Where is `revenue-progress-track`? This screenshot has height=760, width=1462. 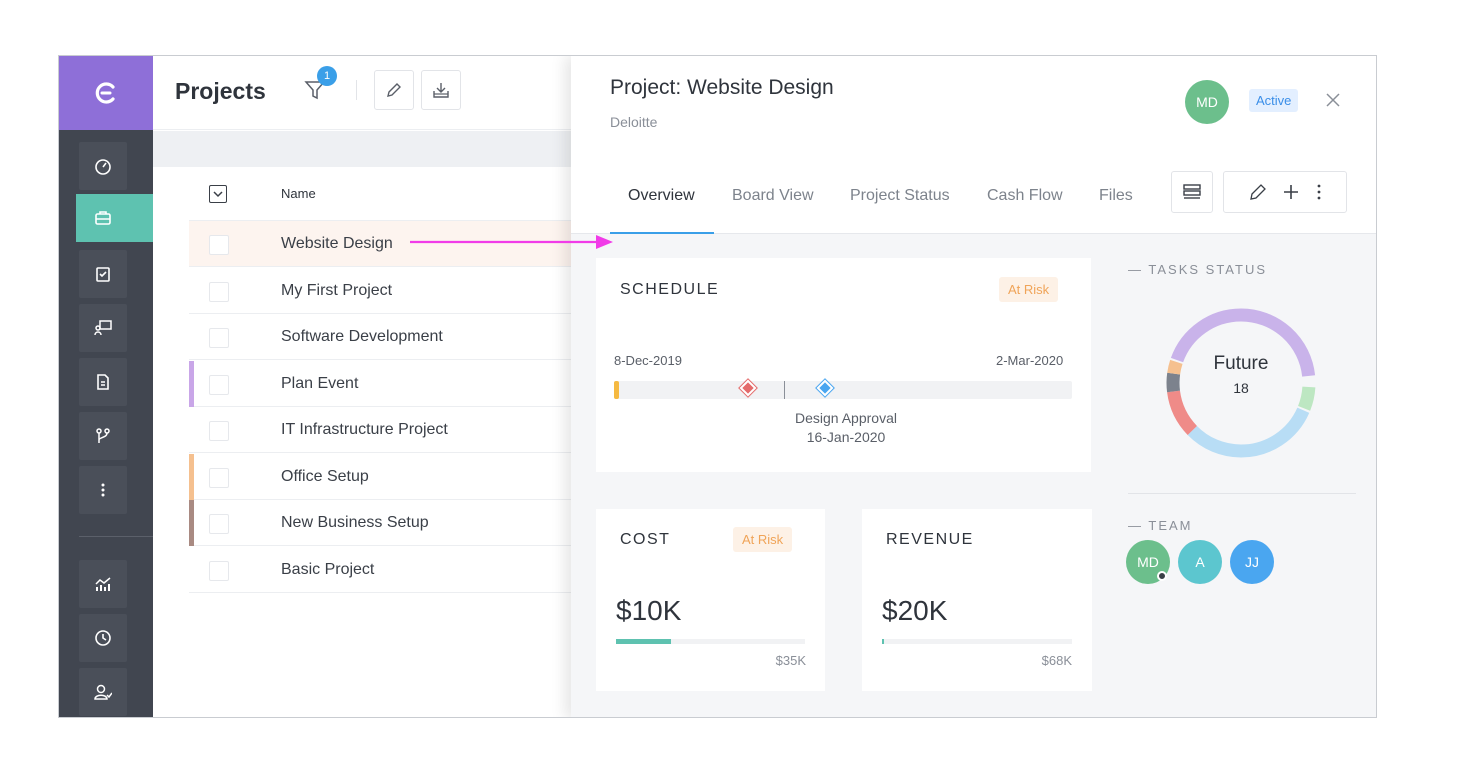
revenue-progress-track is located at coordinates (977, 641).